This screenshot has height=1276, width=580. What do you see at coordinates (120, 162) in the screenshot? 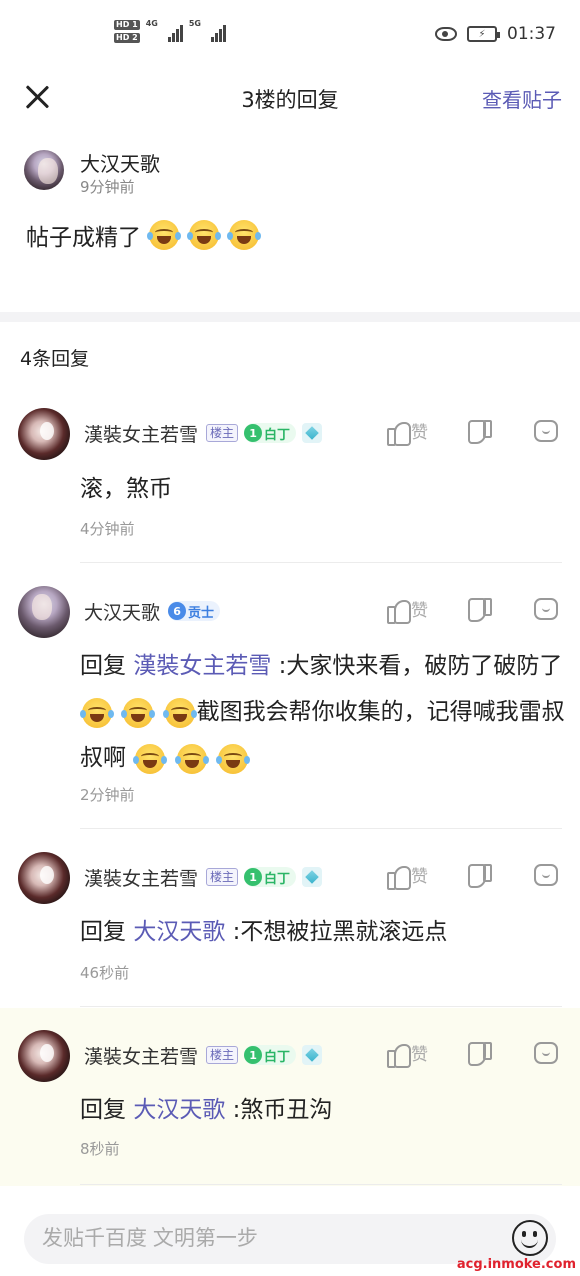
I see `post-author-name: 大汉天歌` at bounding box center [120, 162].